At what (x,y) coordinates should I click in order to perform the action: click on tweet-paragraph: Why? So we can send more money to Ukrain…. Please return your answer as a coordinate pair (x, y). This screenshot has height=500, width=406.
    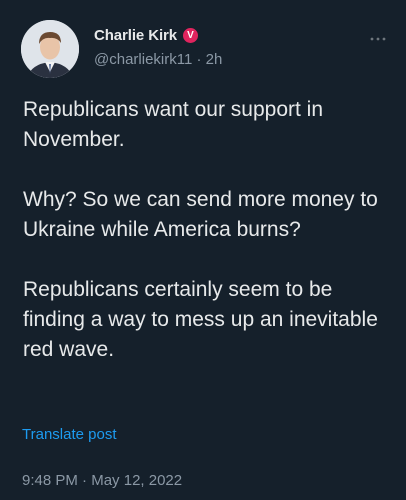
    Looking at the image, I should click on (200, 214).